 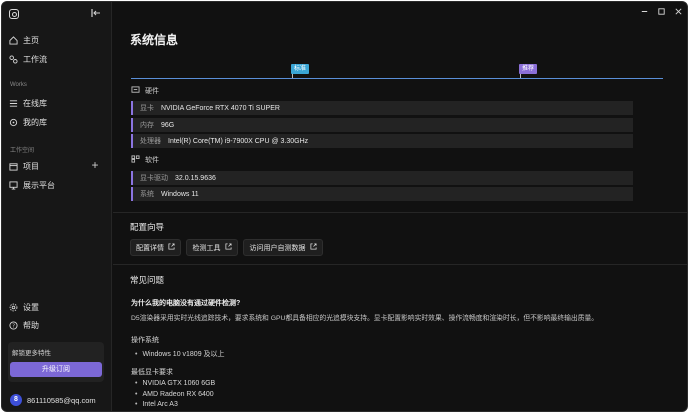 What do you see at coordinates (13, 103) in the screenshot?
I see `online-library-icon` at bounding box center [13, 103].